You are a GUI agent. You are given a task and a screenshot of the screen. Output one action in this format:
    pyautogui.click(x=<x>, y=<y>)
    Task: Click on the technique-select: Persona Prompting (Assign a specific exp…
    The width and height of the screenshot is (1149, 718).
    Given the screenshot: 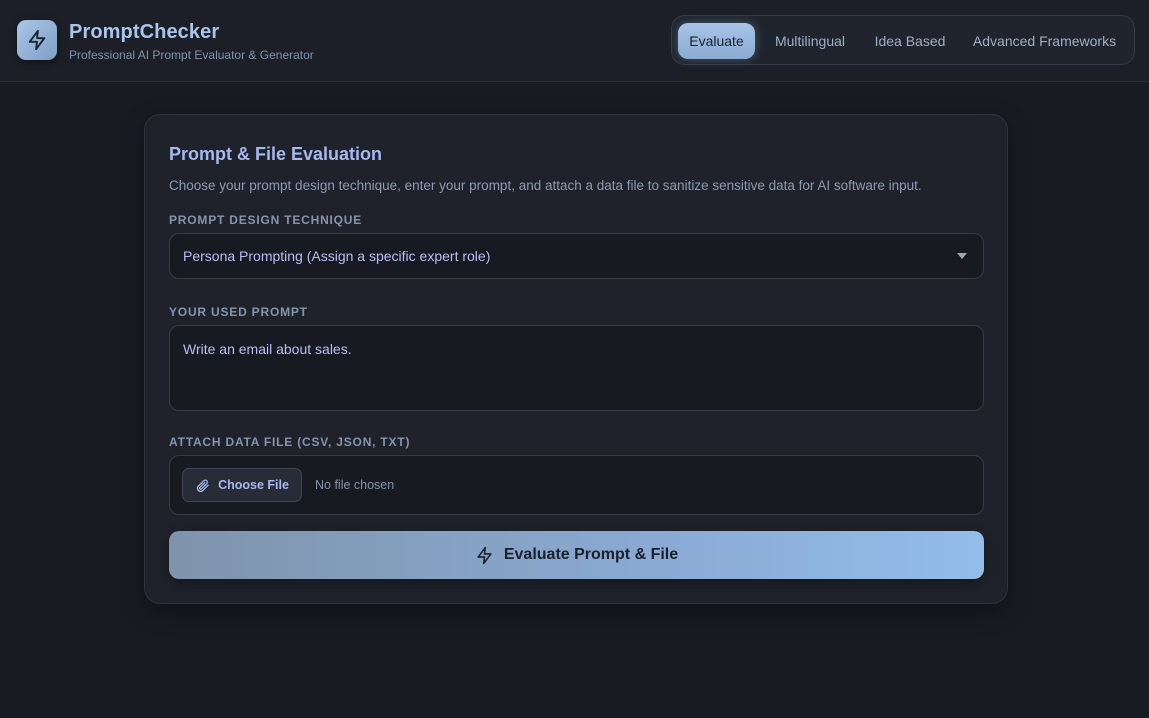 What is the action you would take?
    pyautogui.click(x=576, y=256)
    